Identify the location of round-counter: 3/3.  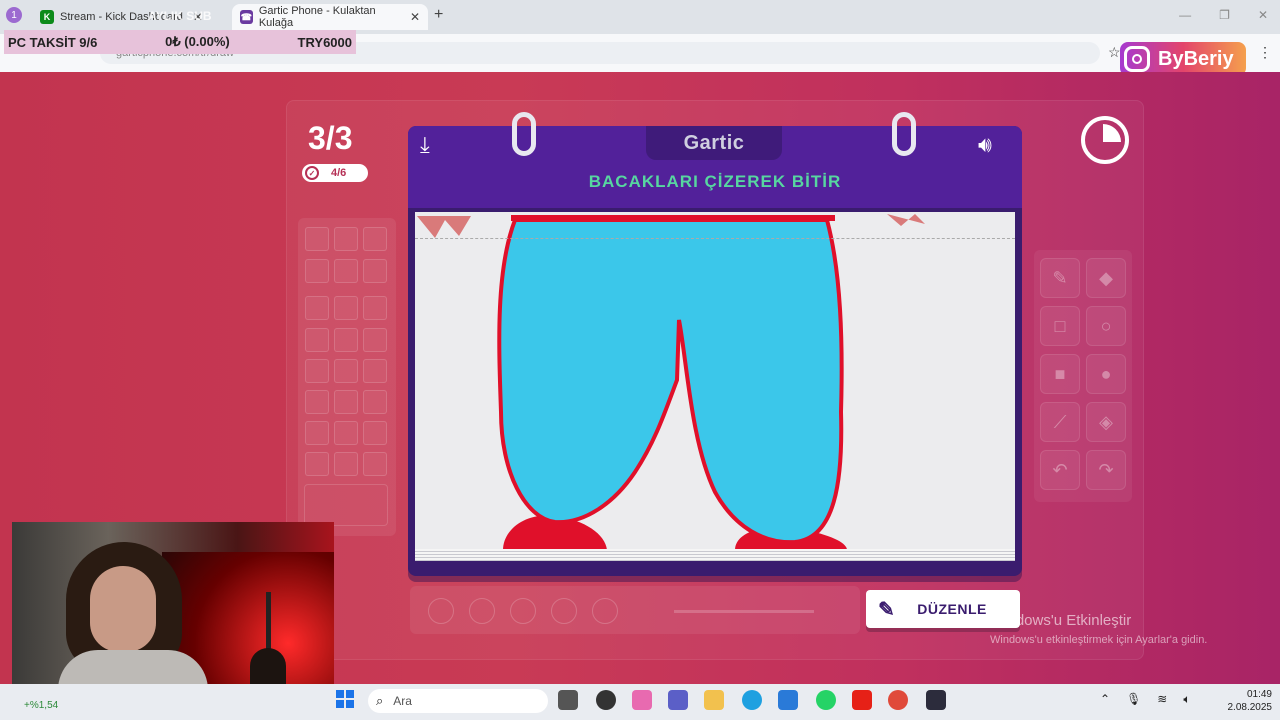
(330, 138).